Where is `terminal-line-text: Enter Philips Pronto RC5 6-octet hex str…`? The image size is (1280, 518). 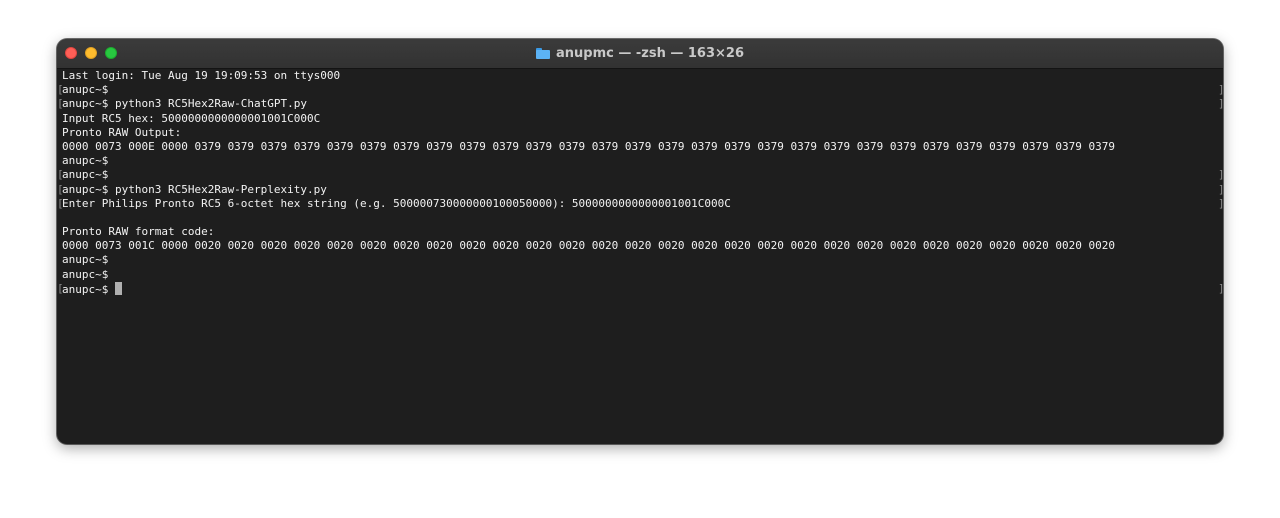 terminal-line-text: Enter Philips Pronto RC5 6-octet hex str… is located at coordinates (396, 203).